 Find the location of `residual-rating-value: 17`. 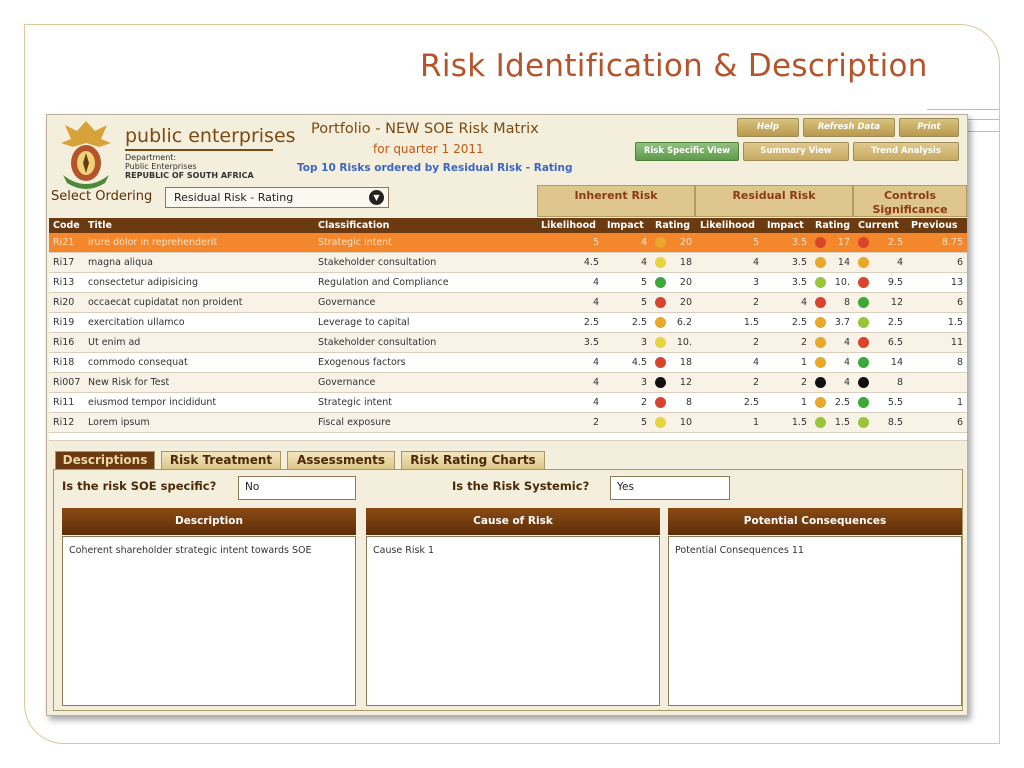

residual-rating-value: 17 is located at coordinates (843, 242).